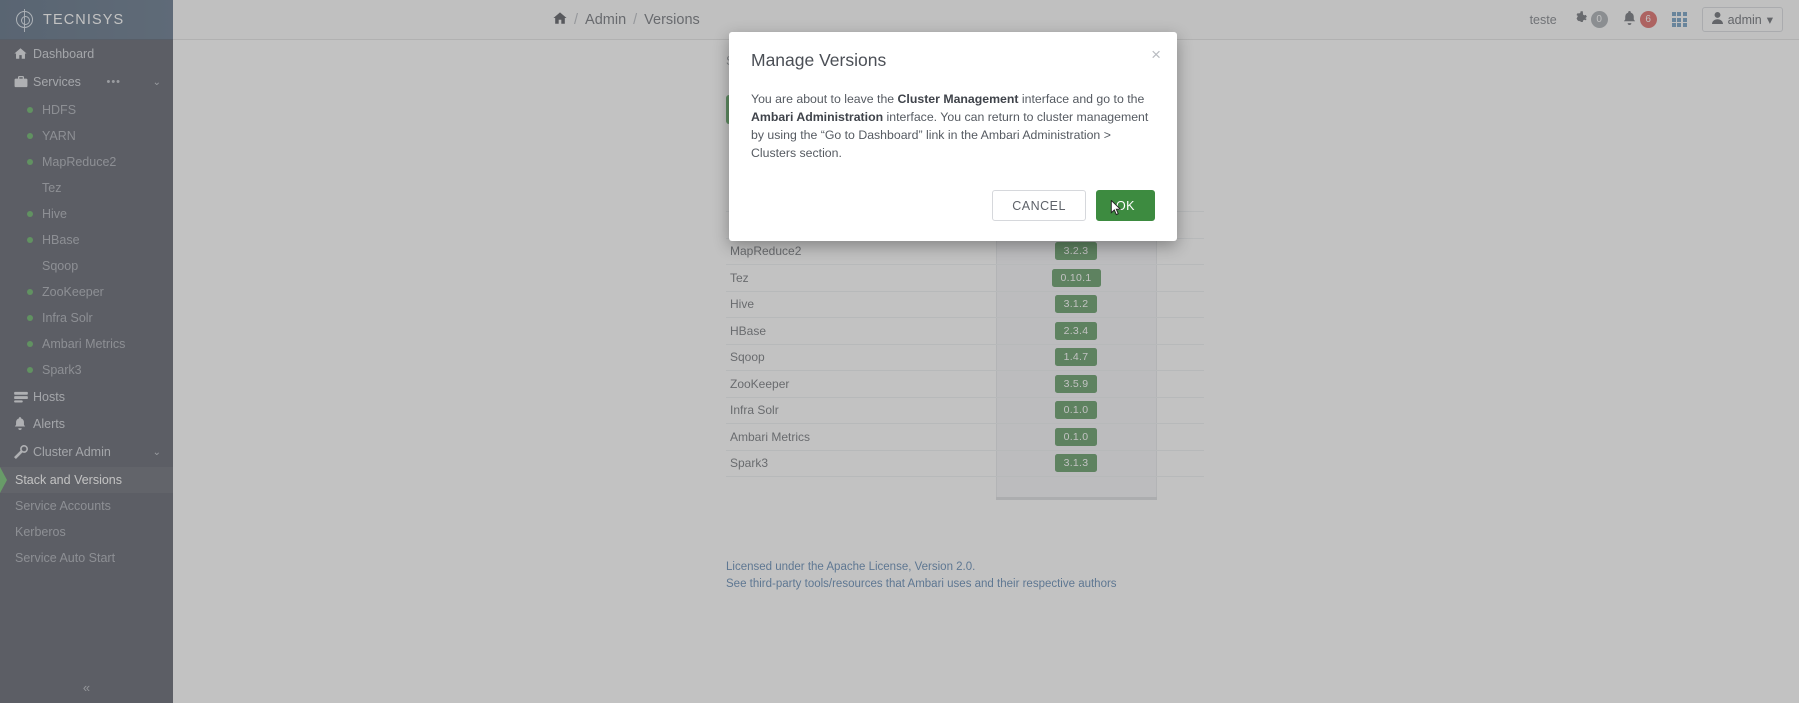  I want to click on modal-title: Manage Versions, so click(819, 60).